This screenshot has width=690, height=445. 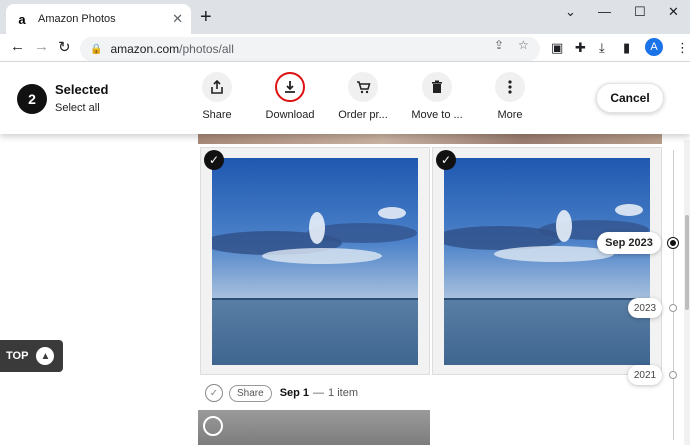 I want to click on browser-tab: a Amazon Photos ✕, so click(x=98, y=19).